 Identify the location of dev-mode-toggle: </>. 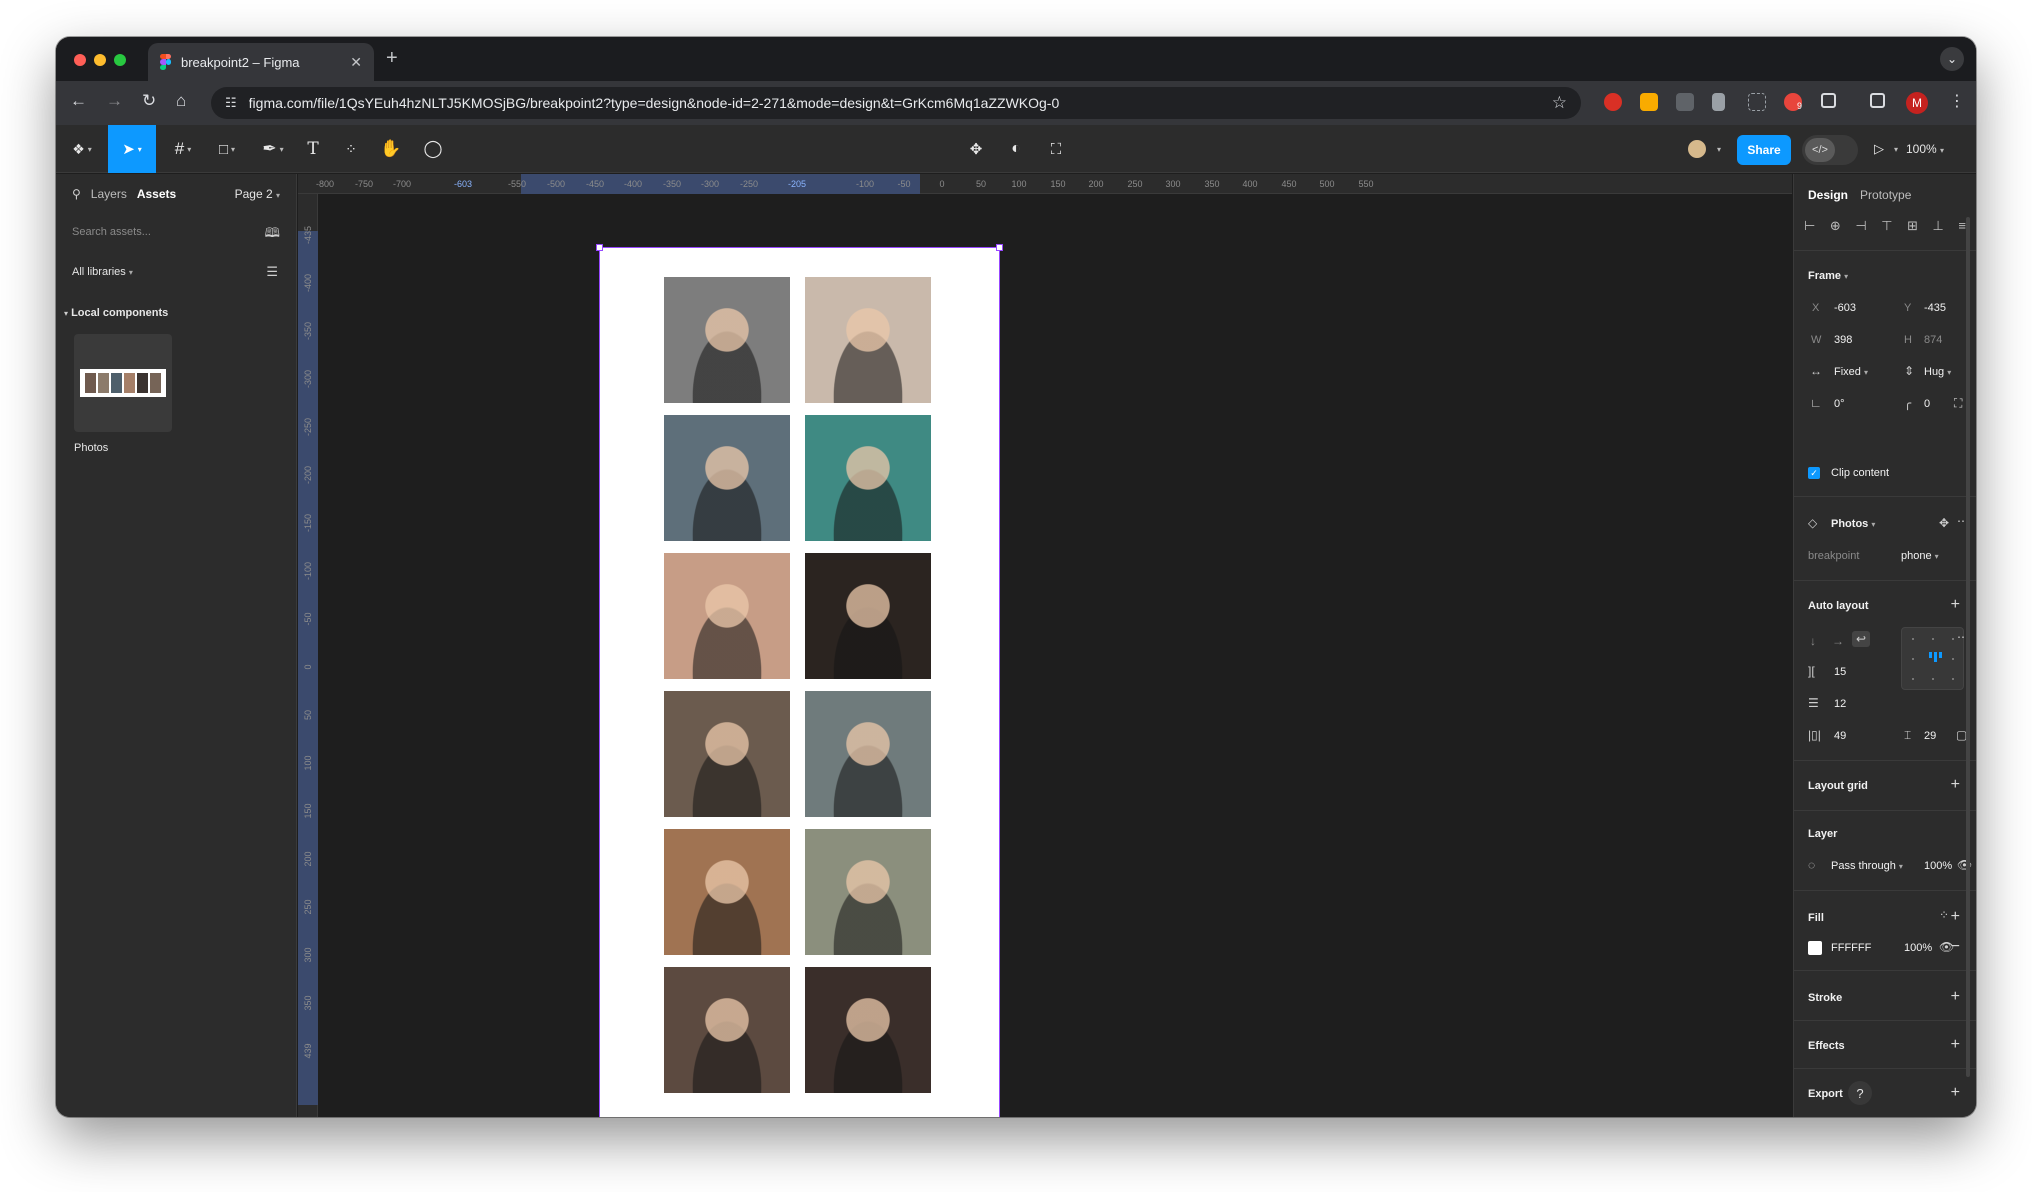
(1830, 150).